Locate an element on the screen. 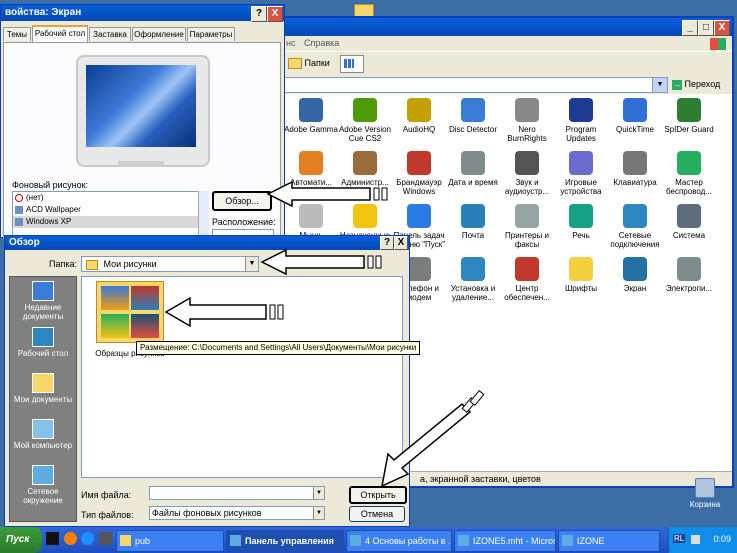 The image size is (737, 553). filename-input: ▼ is located at coordinates (237, 493).